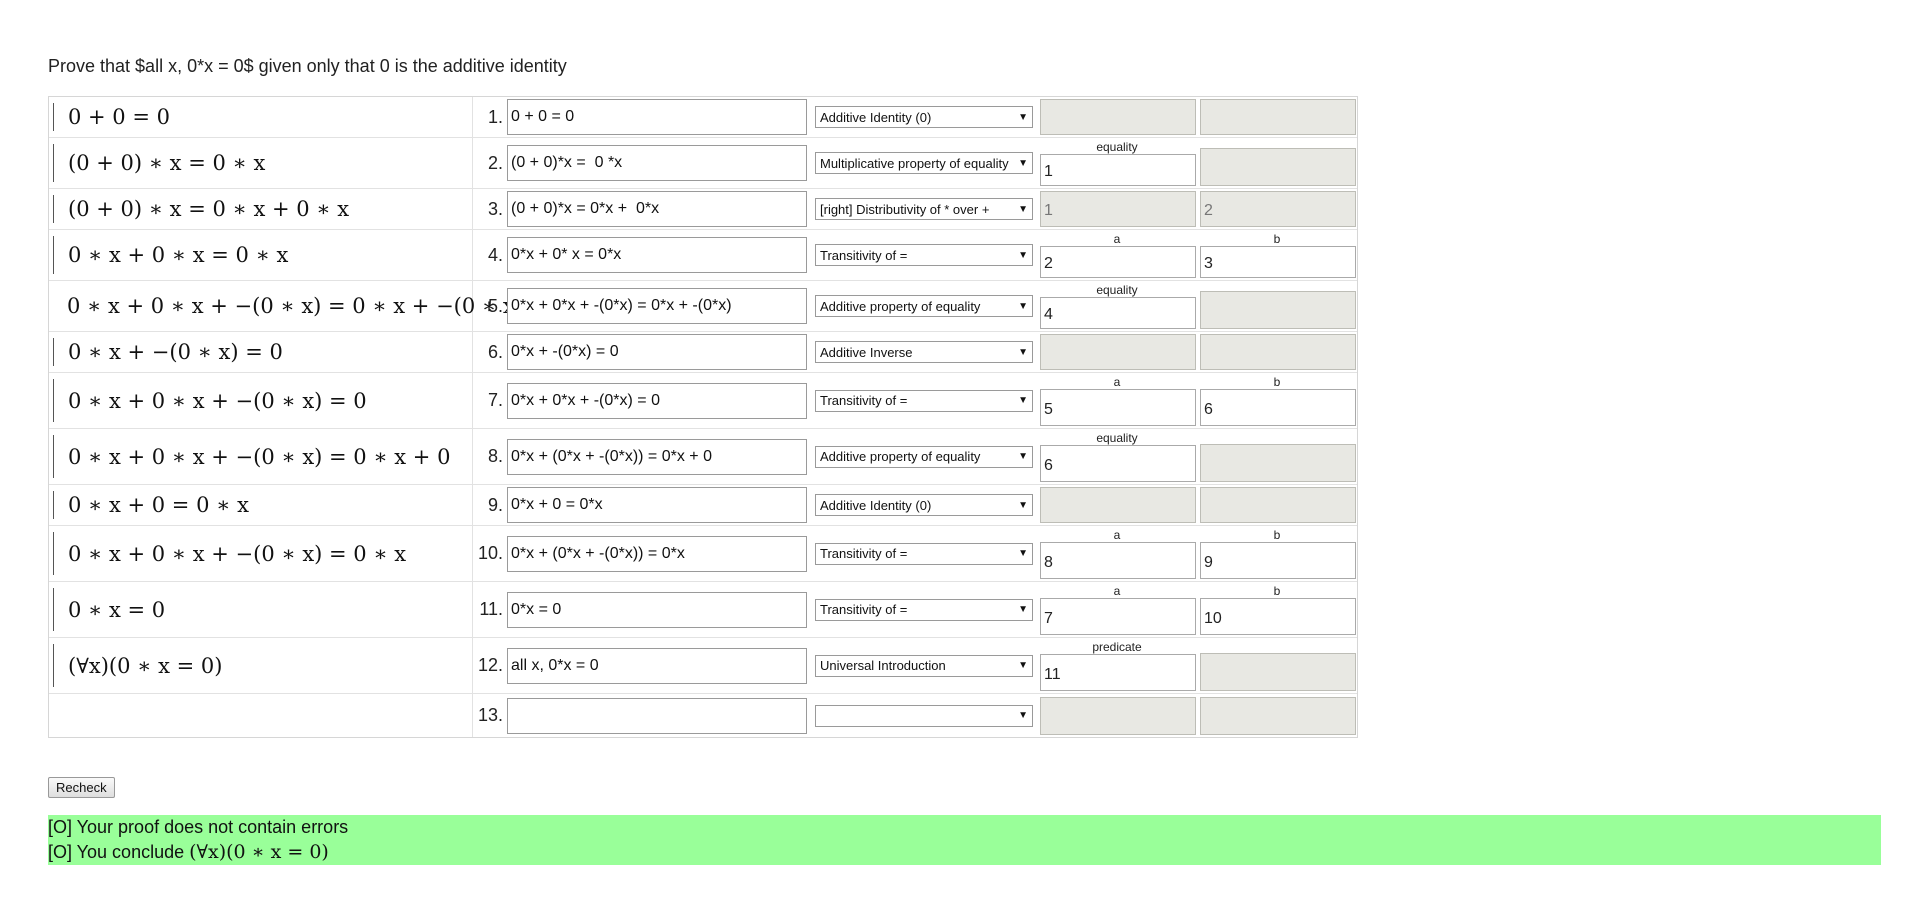  What do you see at coordinates (175, 352) in the screenshot?
I see `rendered-formula: 0 ∗ x + −(0 ∗ x) = 0` at bounding box center [175, 352].